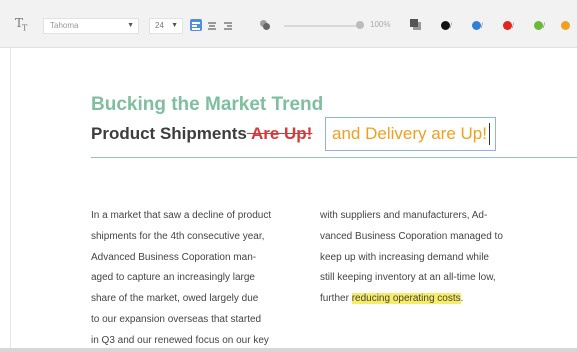  Describe the element at coordinates (159, 25) in the screenshot. I see `font-size-value: 24` at that location.